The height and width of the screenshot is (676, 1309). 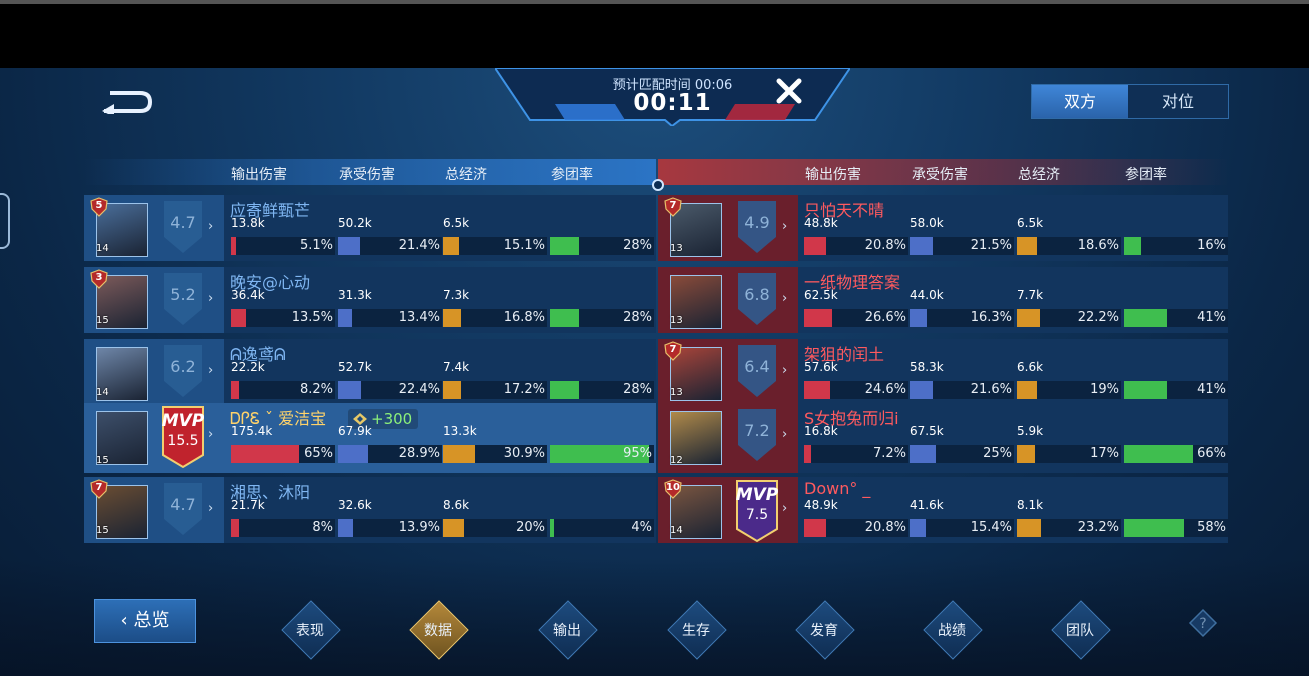 I want to click on tab-label: 数据, so click(x=438, y=631).